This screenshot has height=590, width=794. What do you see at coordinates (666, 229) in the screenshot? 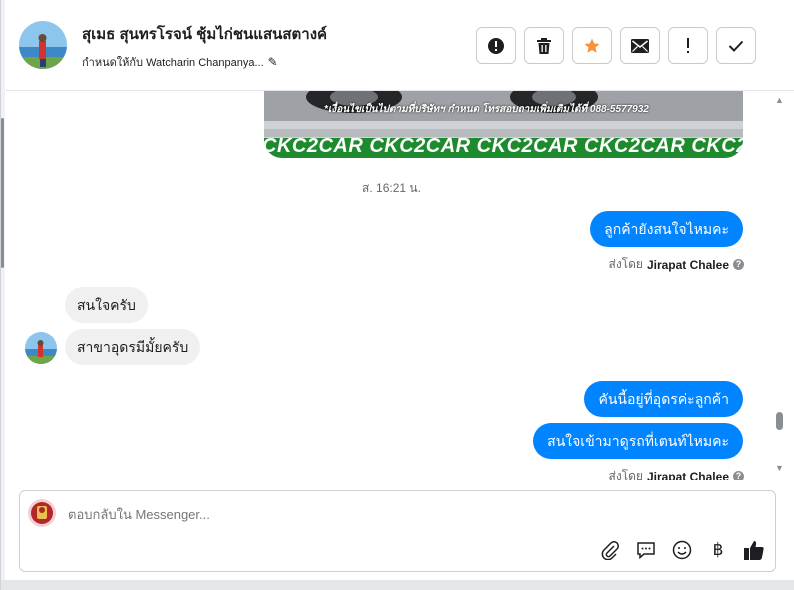
I see `message-bubble-outgoing: ลูกค้ายังสนใจไหมคะ` at bounding box center [666, 229].